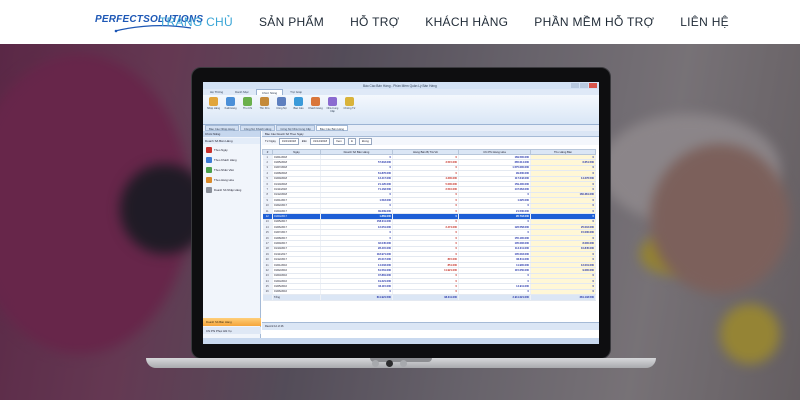 The image size is (800, 400). What do you see at coordinates (339, 141) in the screenshot?
I see `view-button: Xem` at bounding box center [339, 141].